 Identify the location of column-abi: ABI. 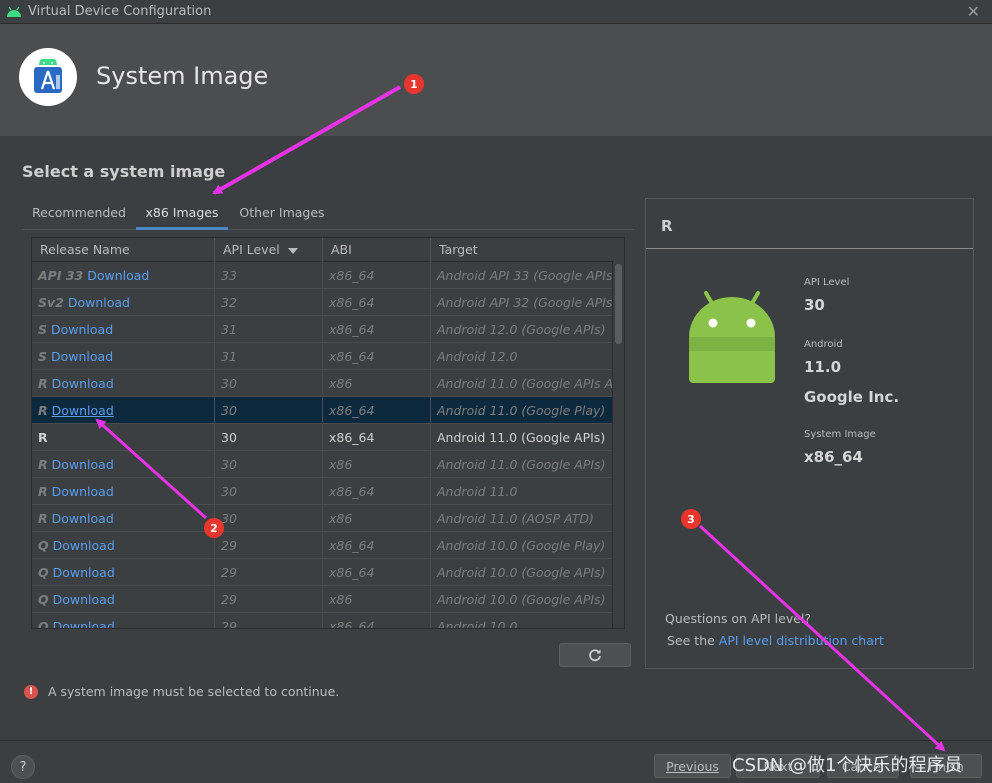
(377, 250).